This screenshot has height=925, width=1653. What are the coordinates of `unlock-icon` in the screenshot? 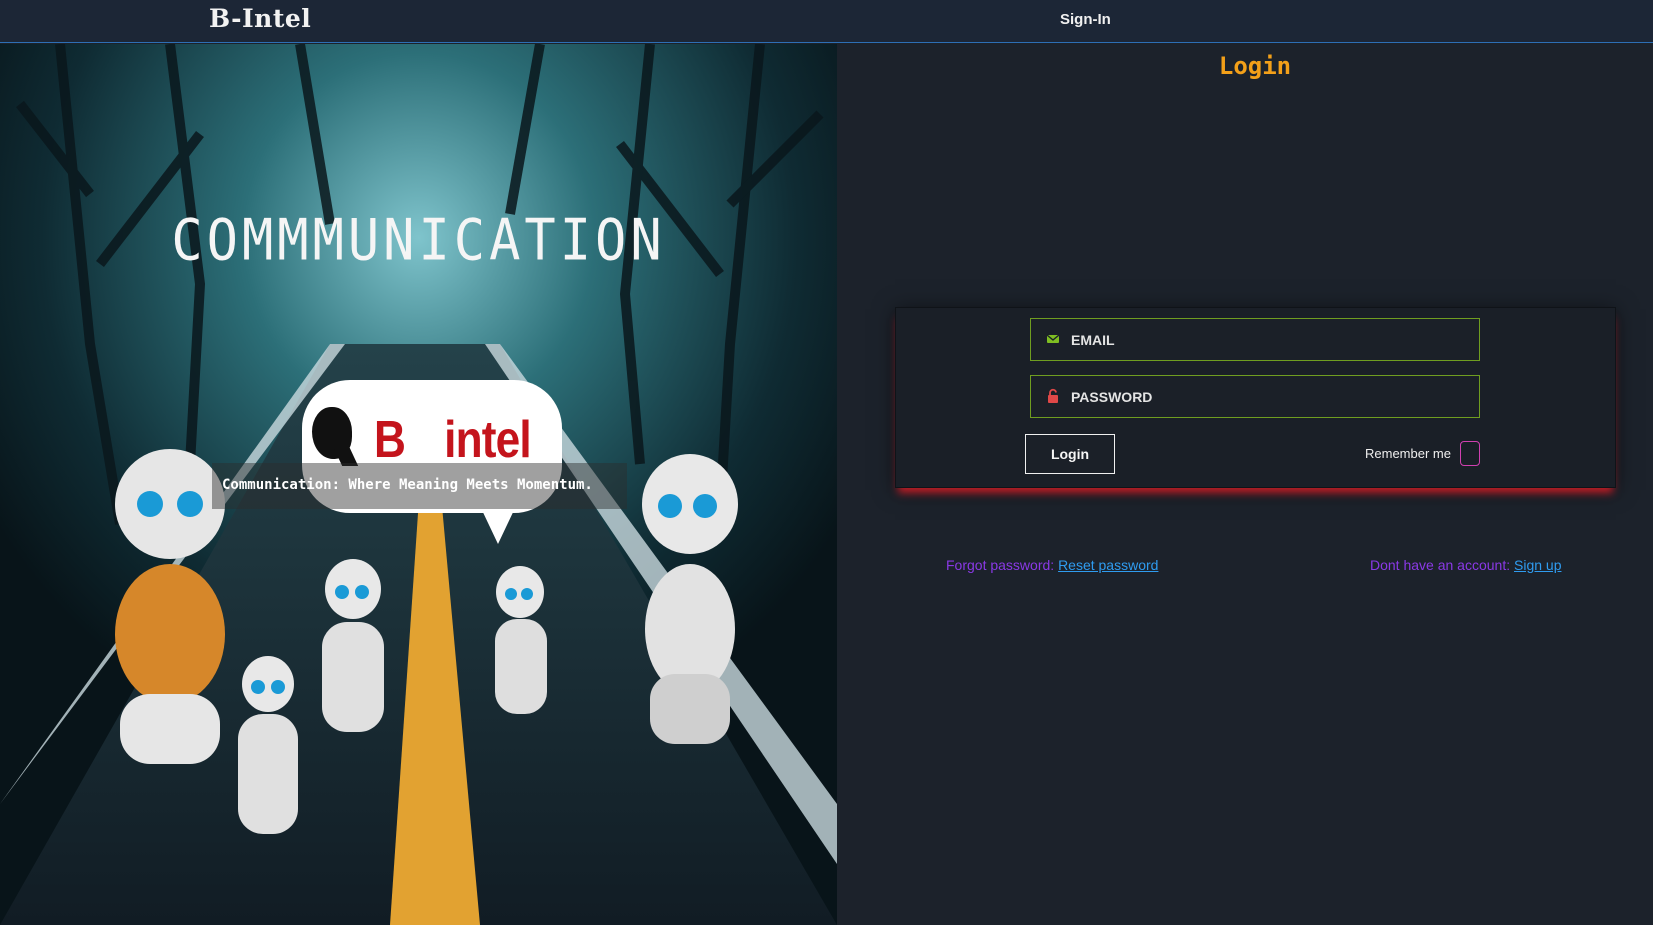 It's located at (1053, 395).